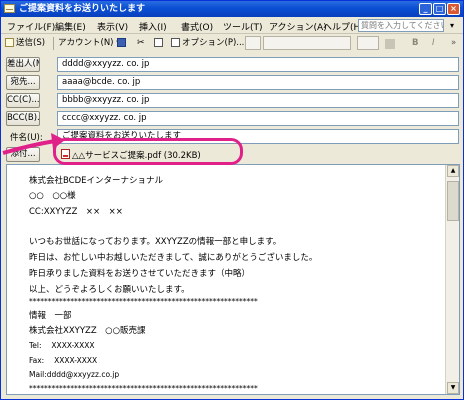 This screenshot has width=464, height=400. I want to click on font-style-dropdown, so click(253, 43).